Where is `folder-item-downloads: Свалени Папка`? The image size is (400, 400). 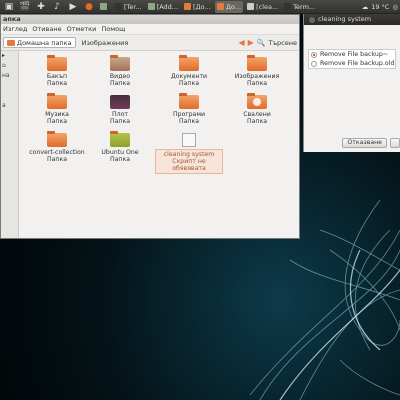 folder-item-downloads: Свалени Папка is located at coordinates (257, 109).